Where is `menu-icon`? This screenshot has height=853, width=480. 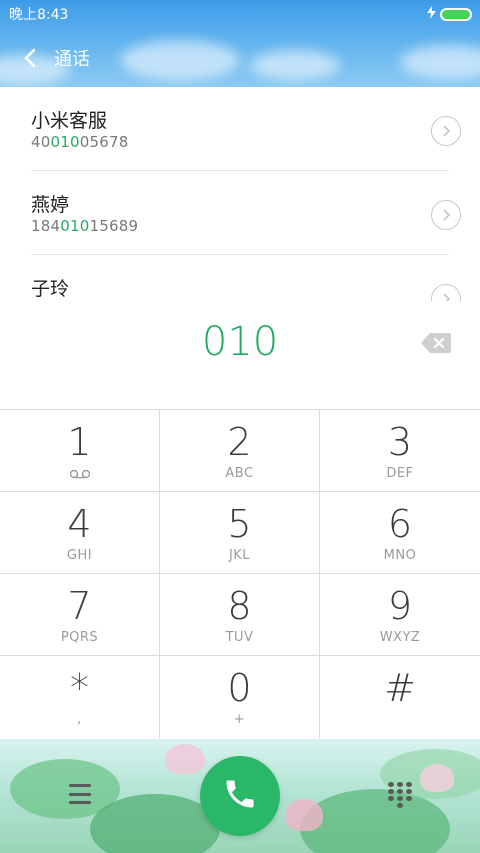
menu-icon is located at coordinates (80, 794).